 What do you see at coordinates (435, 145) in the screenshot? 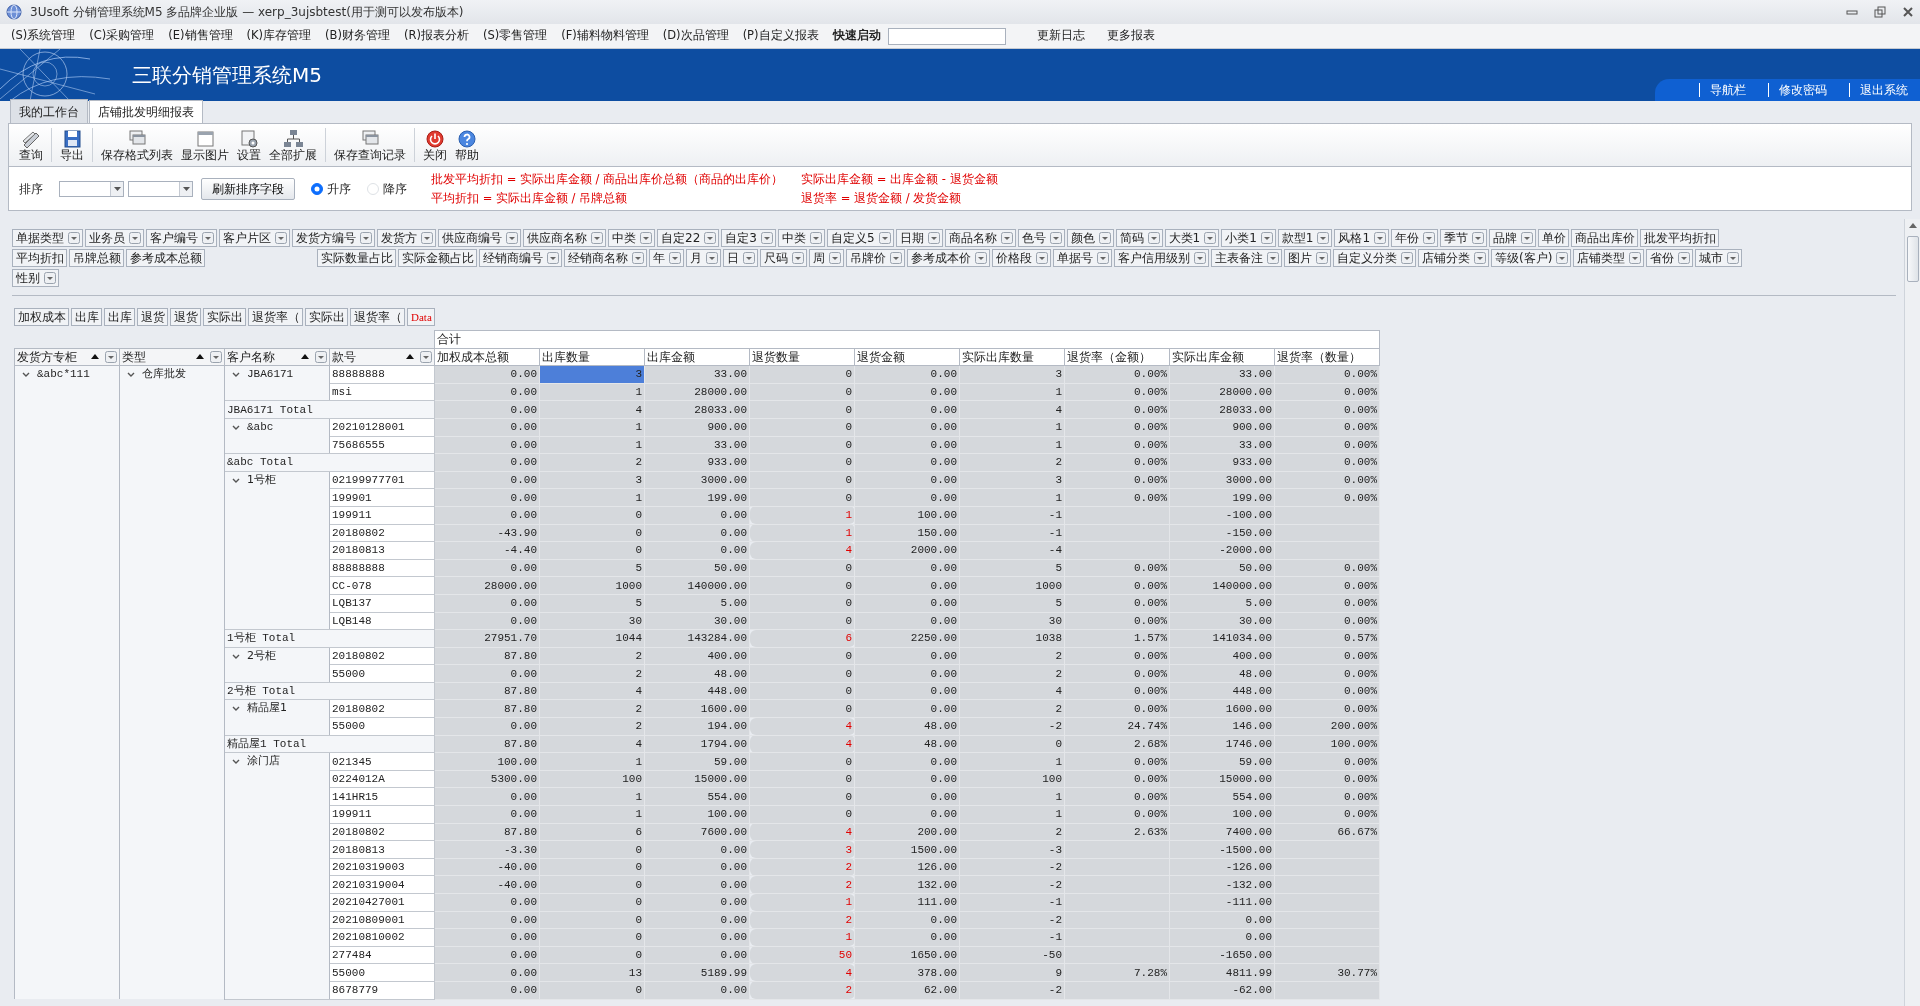
I see `toolbar-button: 关闭` at bounding box center [435, 145].